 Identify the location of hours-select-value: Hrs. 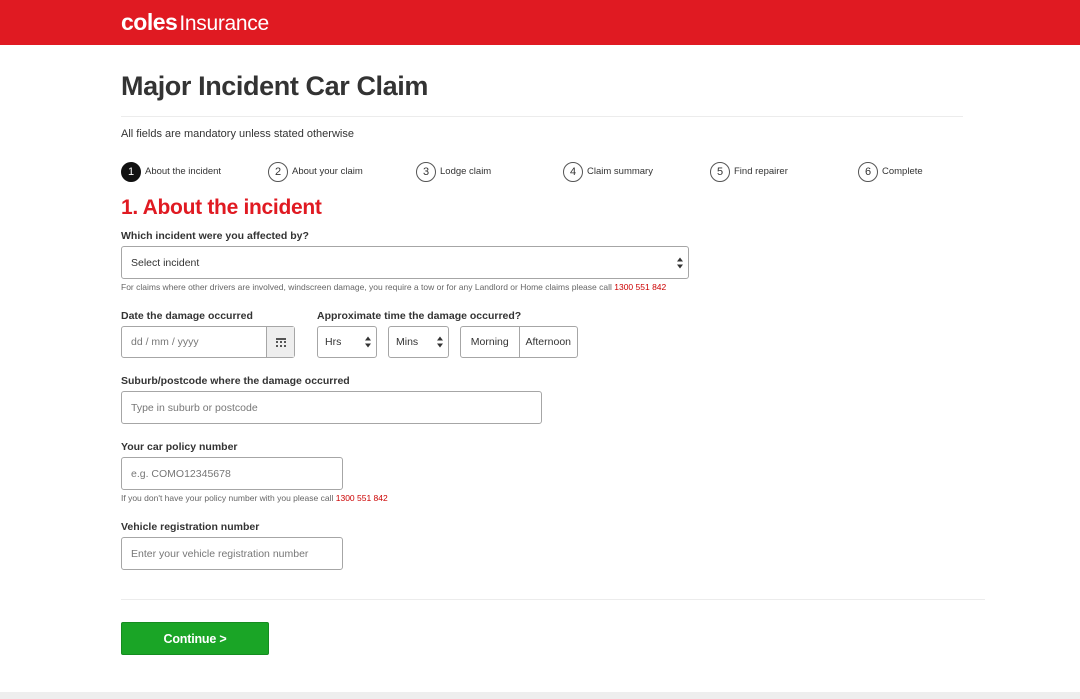
(333, 342).